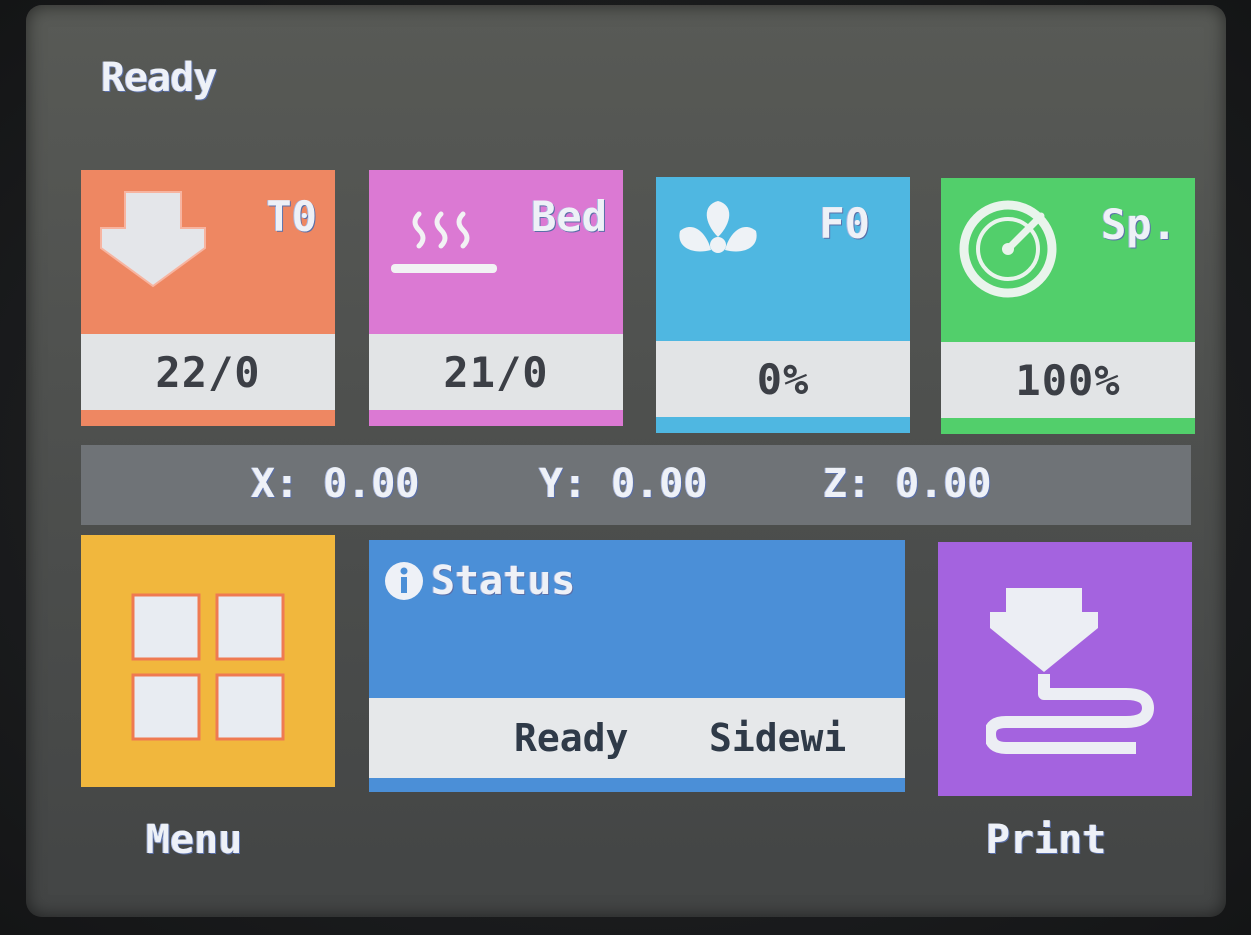  Describe the element at coordinates (569, 216) in the screenshot. I see `bed-label: Bed` at that location.